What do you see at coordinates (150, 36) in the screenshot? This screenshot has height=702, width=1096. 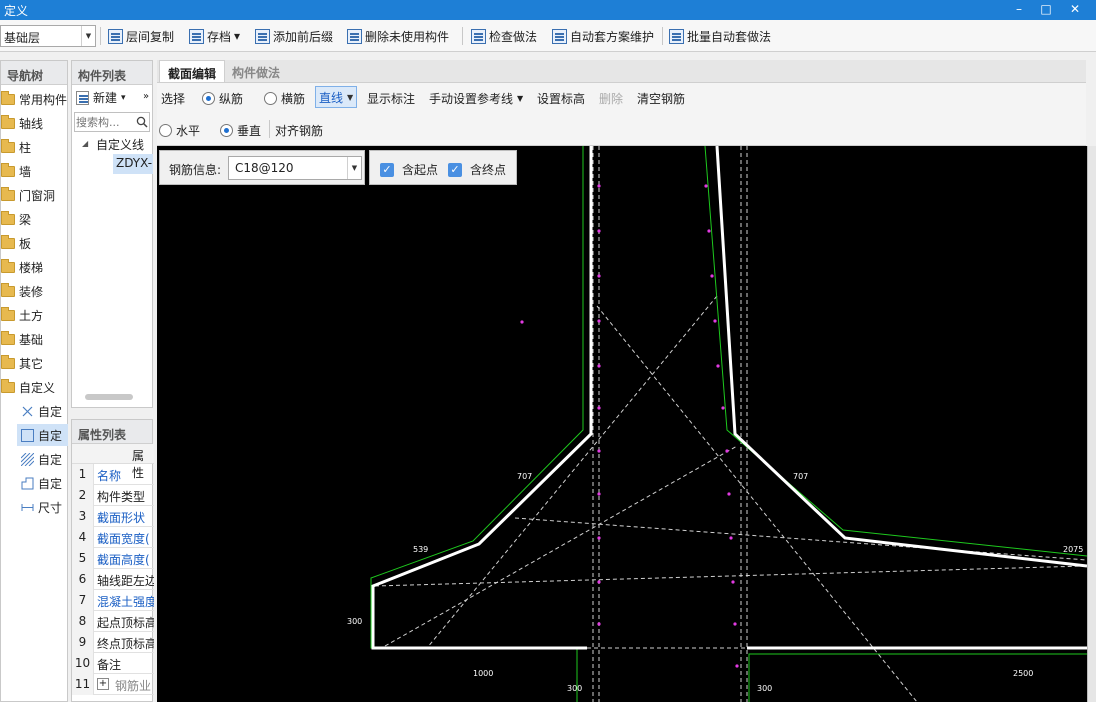 I see `copy-floor-label: 层间复制` at bounding box center [150, 36].